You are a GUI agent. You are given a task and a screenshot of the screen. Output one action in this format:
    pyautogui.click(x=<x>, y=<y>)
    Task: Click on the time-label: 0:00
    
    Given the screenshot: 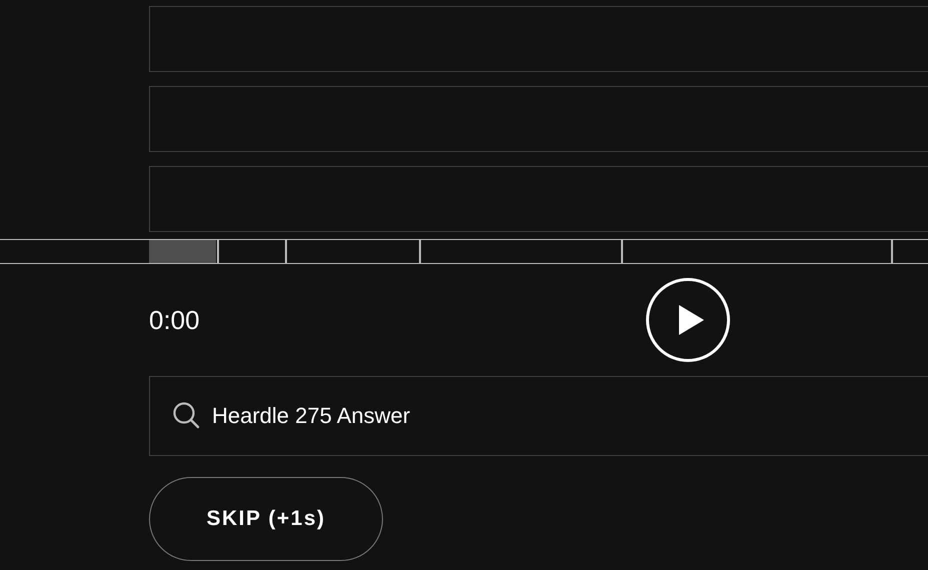 What is the action you would take?
    pyautogui.click(x=174, y=320)
    